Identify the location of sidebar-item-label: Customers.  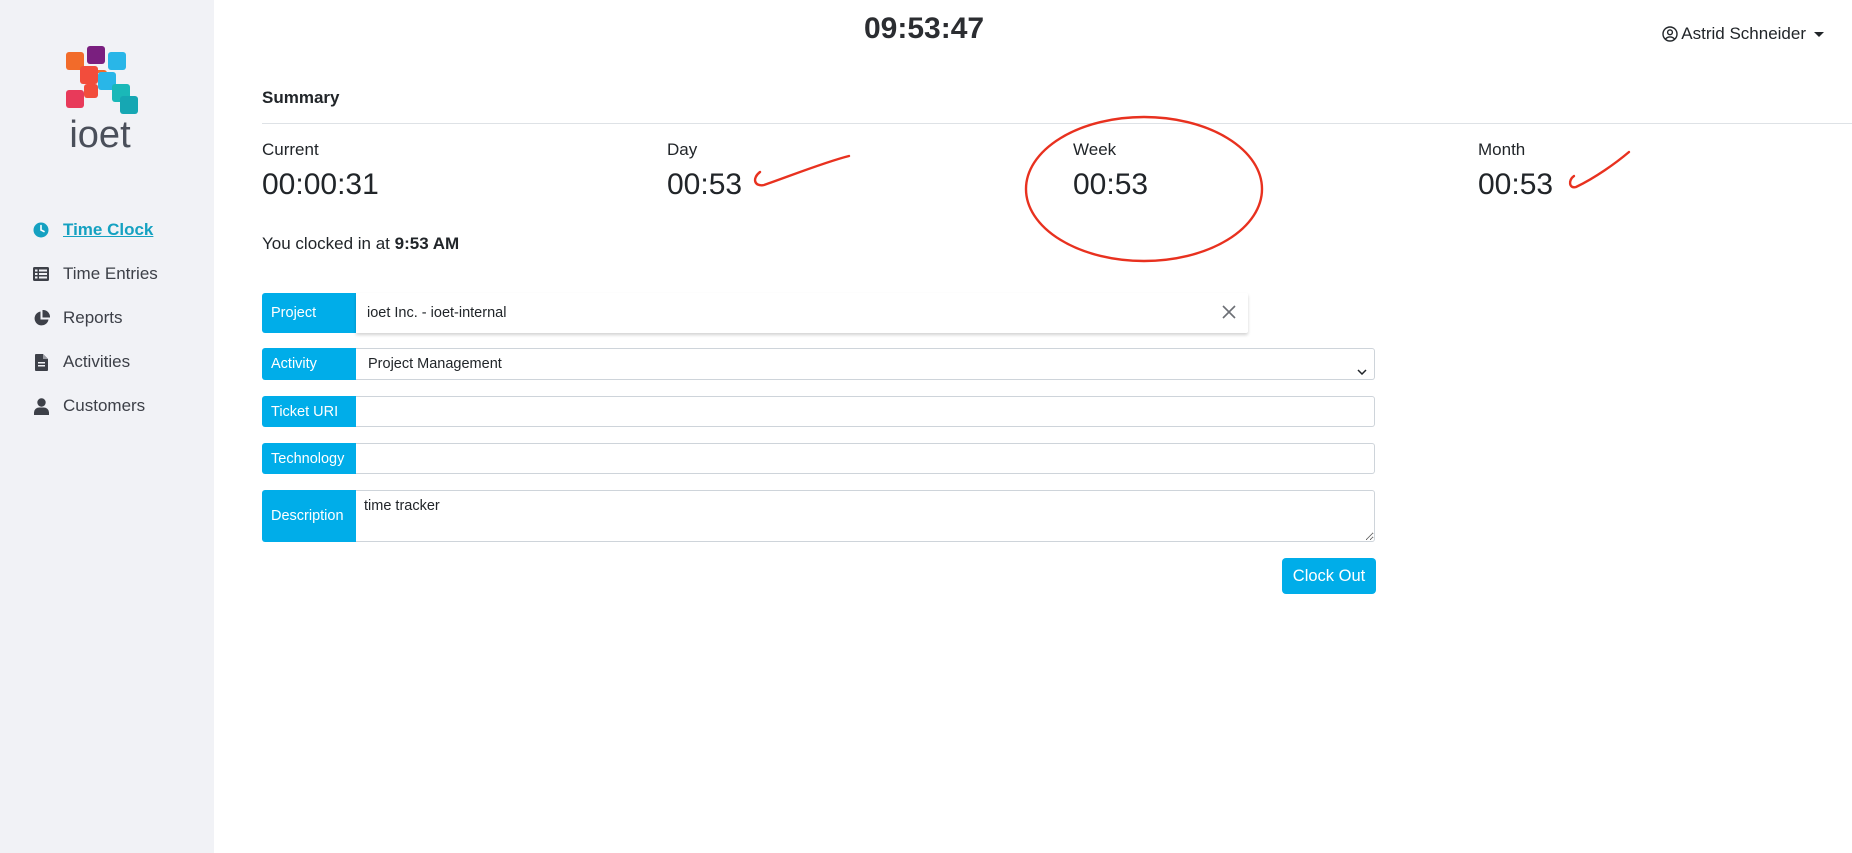
(104, 405).